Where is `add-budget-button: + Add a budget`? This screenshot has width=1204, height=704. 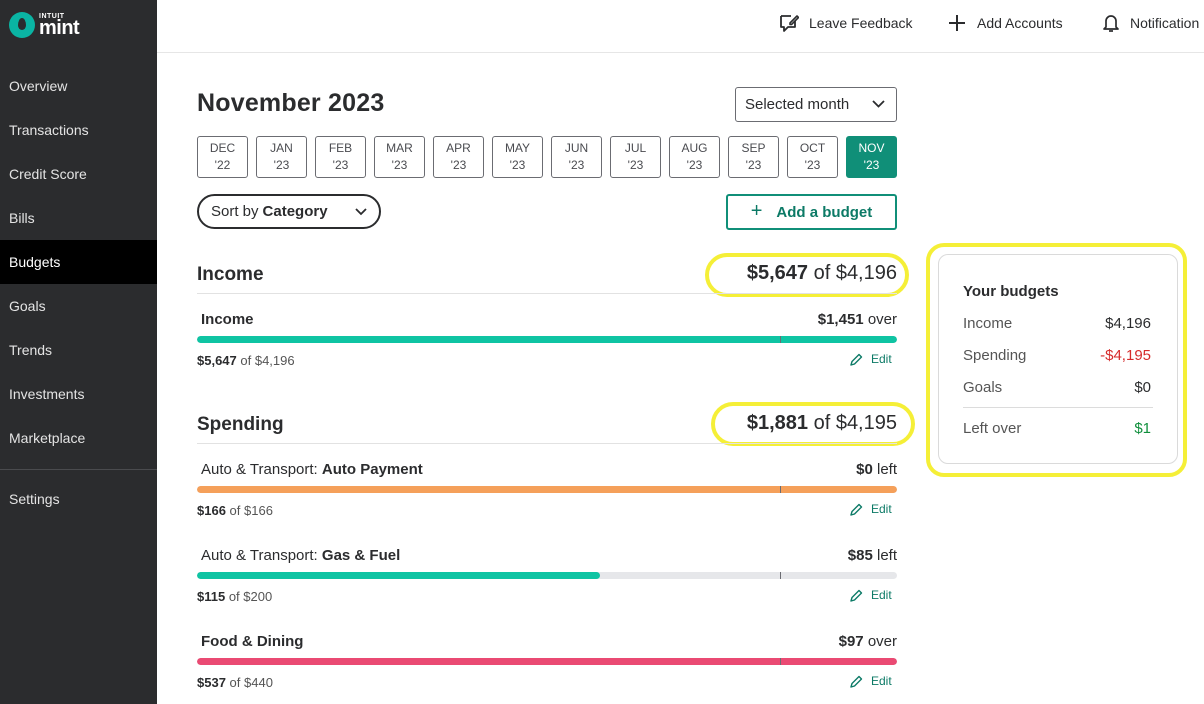 add-budget-button: + Add a budget is located at coordinates (811, 212).